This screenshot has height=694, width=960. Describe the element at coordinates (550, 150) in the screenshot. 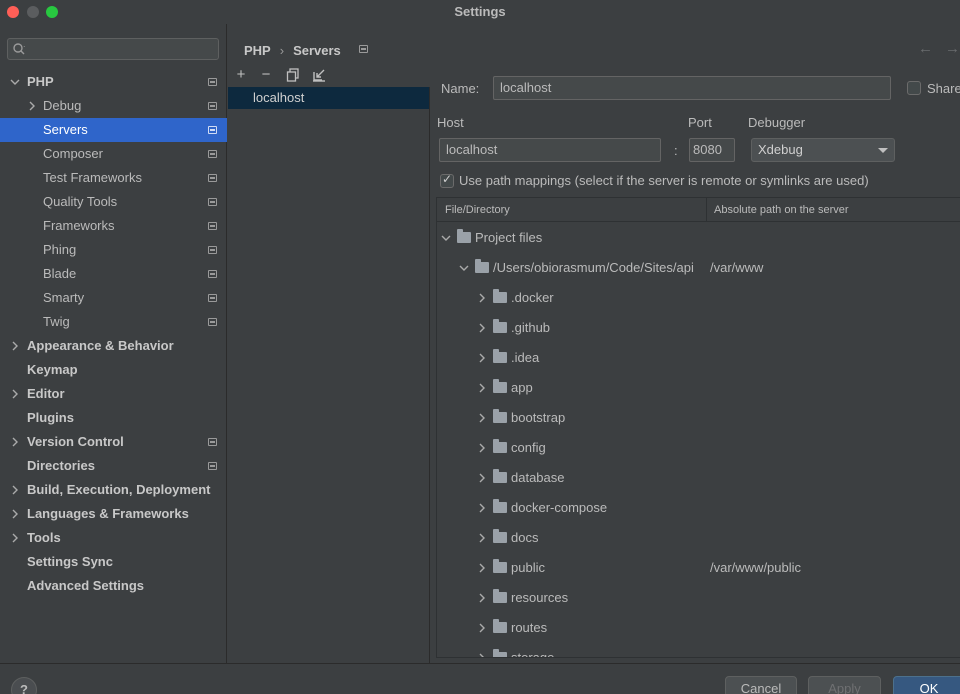

I see `host-input: localhost` at that location.